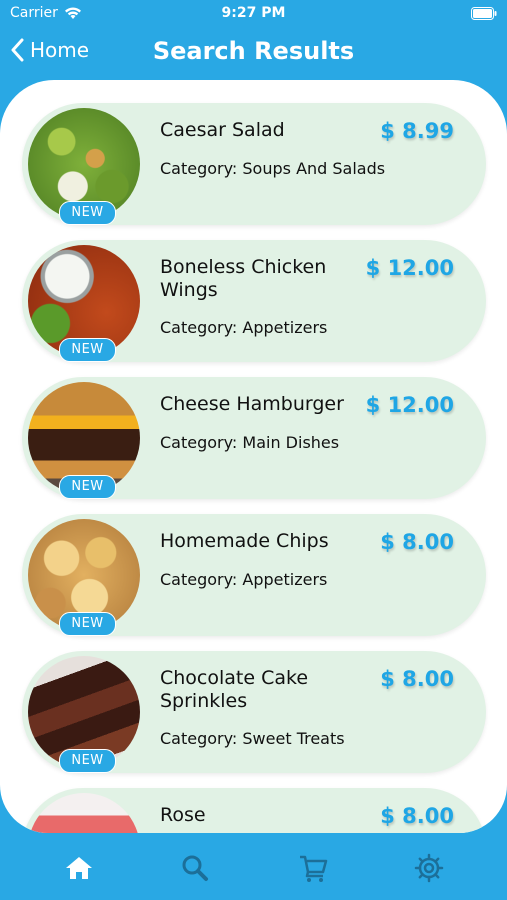 Image resolution: width=507 pixels, height=900 pixels. Describe the element at coordinates (243, 278) in the screenshot. I see `item-name: Boneless Chicken Wings` at that location.